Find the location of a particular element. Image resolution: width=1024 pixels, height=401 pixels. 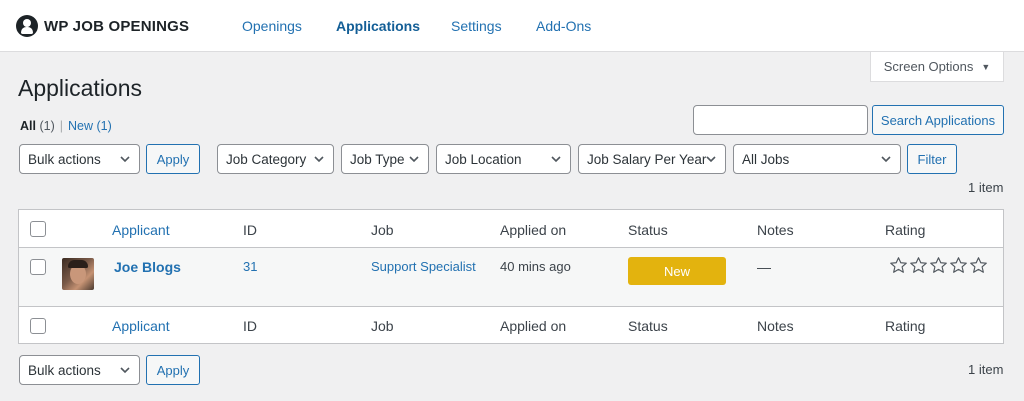

nav-add-ons: Add-Ons is located at coordinates (563, 26).